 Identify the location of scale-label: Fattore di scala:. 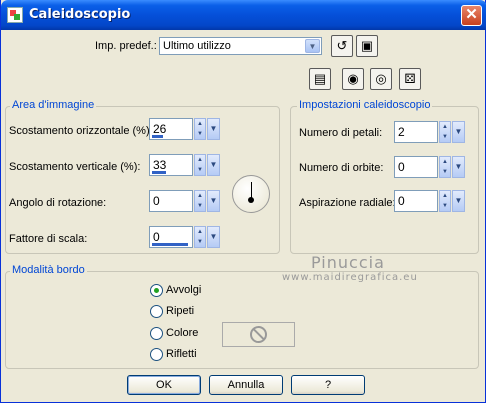
(48, 239).